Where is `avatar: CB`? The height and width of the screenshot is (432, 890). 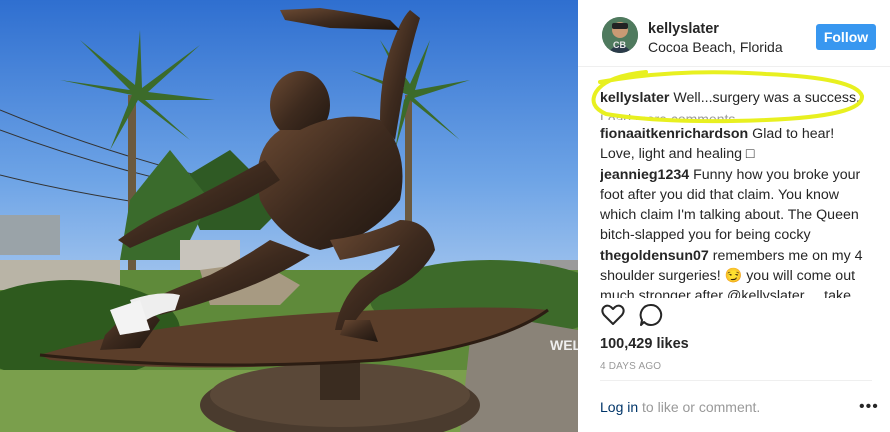
avatar: CB is located at coordinates (620, 35).